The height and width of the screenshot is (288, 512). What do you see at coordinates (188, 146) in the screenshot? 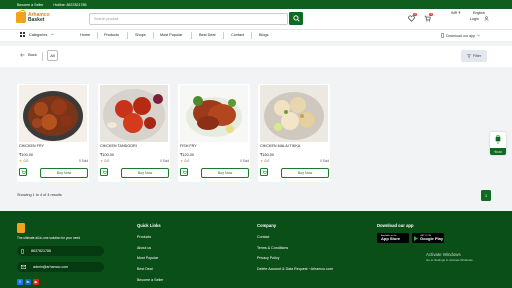
I see `product-name: FISH FRY` at bounding box center [188, 146].